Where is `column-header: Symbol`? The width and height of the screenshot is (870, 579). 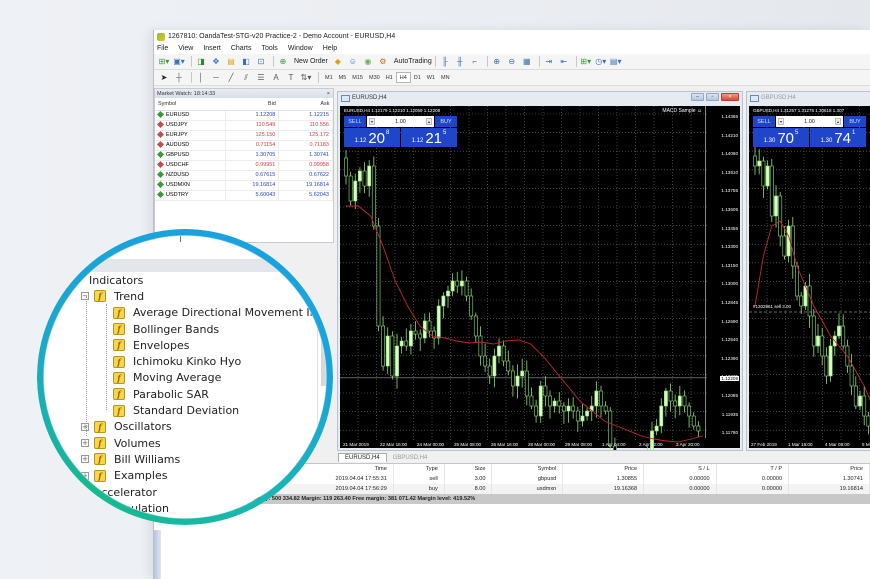
column-header: Symbol is located at coordinates (527, 469).